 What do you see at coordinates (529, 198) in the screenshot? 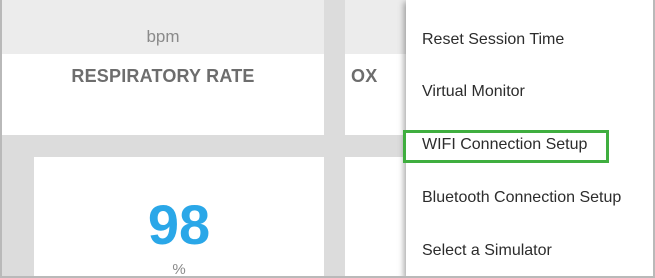
I see `menu-item-bluetooth-connection-setup: Bluetooth Connection Setup` at bounding box center [529, 198].